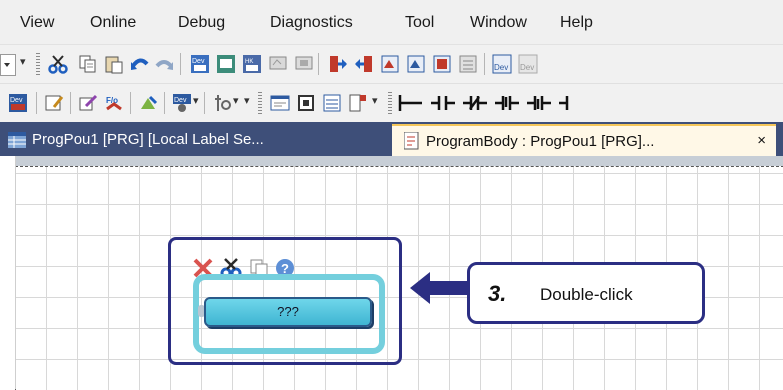 Image resolution: width=783 pixels, height=390 pixels. What do you see at coordinates (88, 64) in the screenshot?
I see `copy-icon` at bounding box center [88, 64].